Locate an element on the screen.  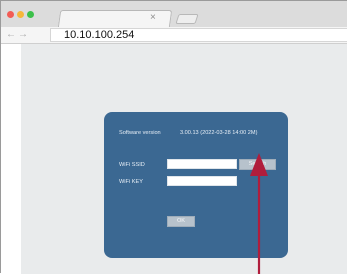
wifi-key-input is located at coordinates (202, 181).